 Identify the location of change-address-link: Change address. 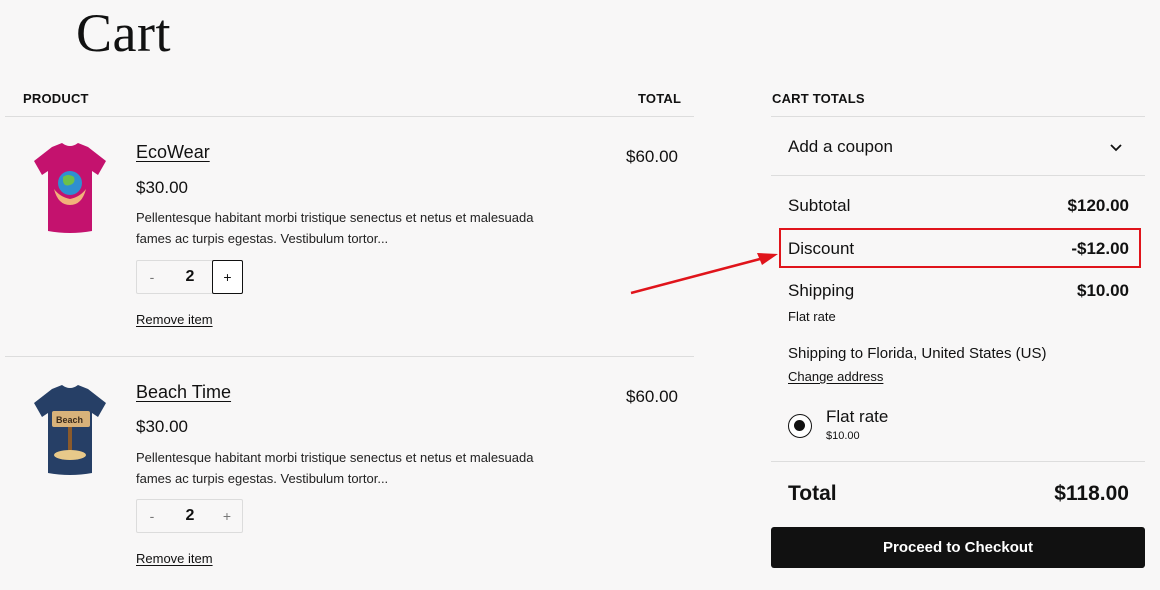
(835, 376).